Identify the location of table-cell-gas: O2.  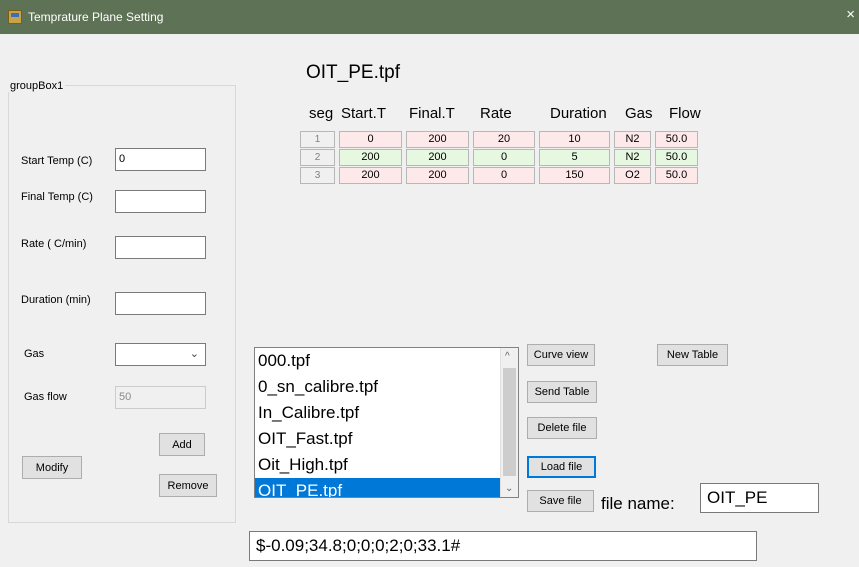
(632, 175).